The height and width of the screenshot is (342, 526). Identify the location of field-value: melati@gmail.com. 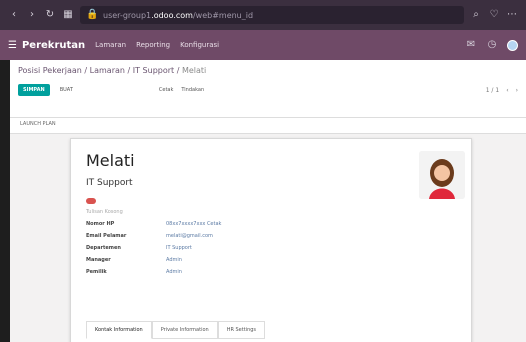
(189, 236).